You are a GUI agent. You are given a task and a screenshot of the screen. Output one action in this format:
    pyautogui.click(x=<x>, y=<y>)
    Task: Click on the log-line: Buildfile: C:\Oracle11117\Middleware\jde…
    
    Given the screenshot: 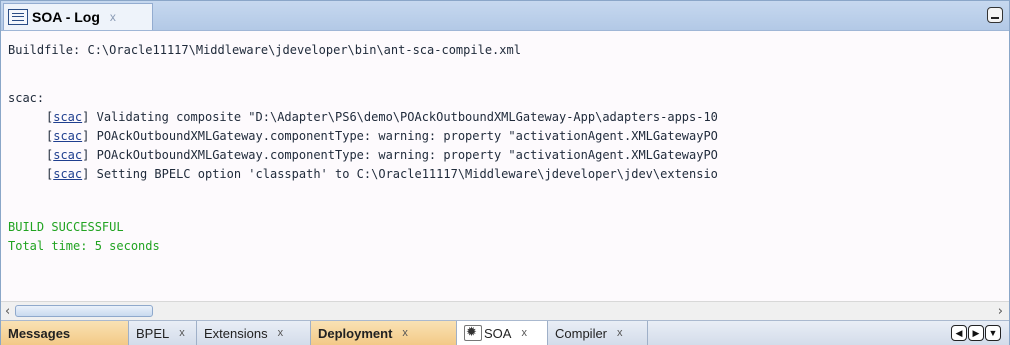 What is the action you would take?
    pyautogui.click(x=264, y=50)
    